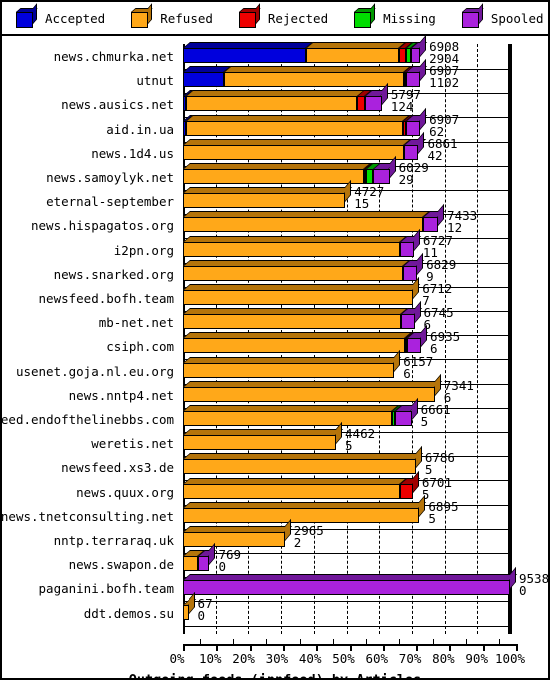 The image size is (550, 680). I want to click on bar-nntp.terraraq.uk, so click(237, 532).